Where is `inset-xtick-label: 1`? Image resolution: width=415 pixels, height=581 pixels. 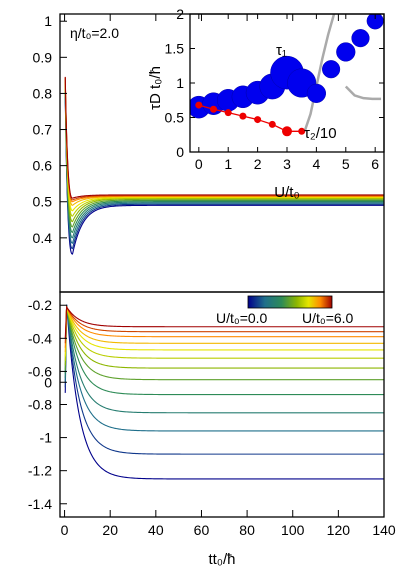 inset-xtick-label: 1 is located at coordinates (228, 164).